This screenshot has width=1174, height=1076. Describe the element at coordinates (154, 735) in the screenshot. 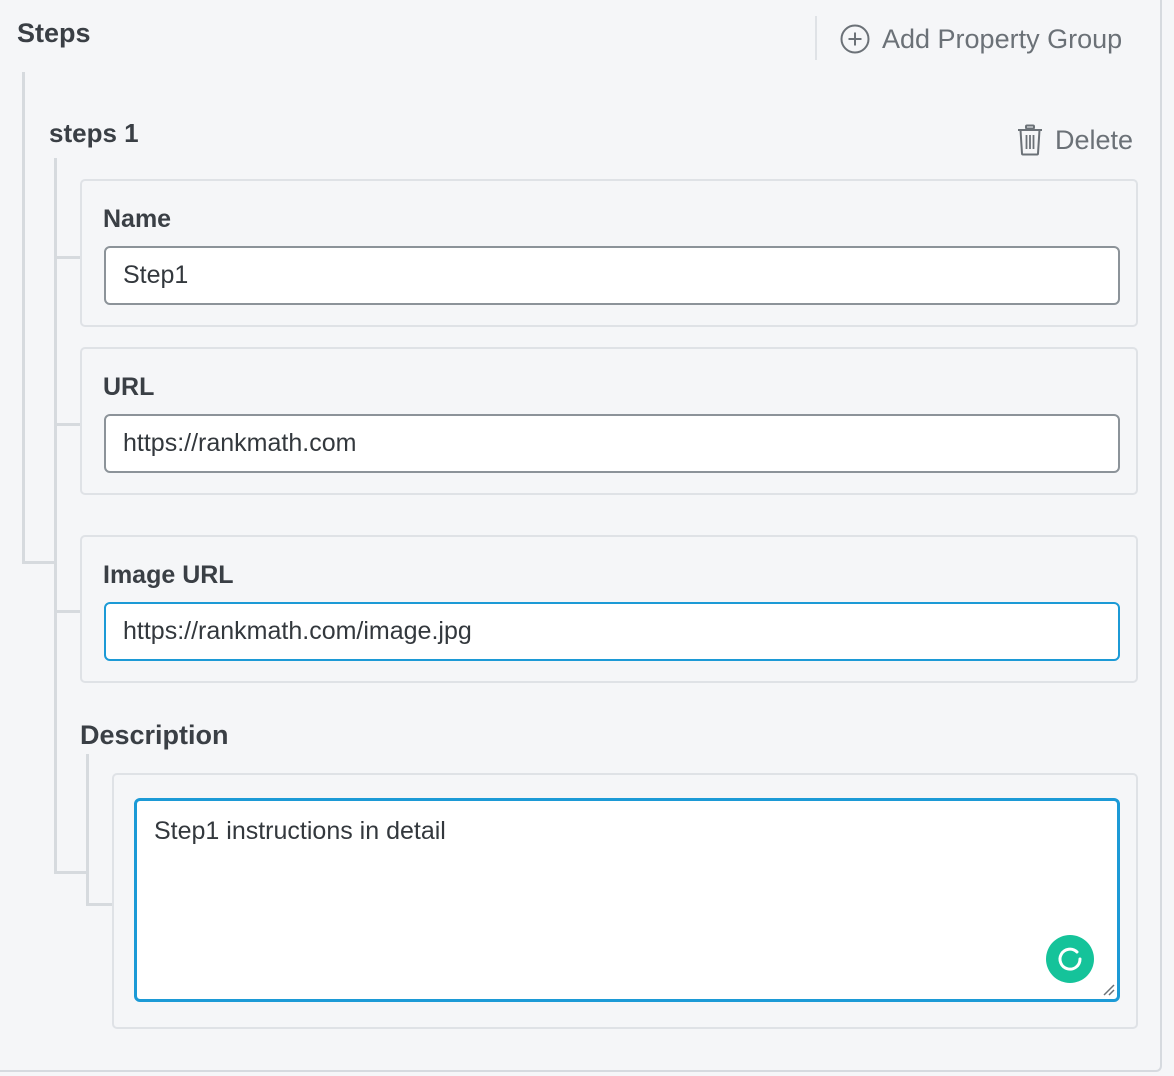

I see `description-label: Description` at that location.